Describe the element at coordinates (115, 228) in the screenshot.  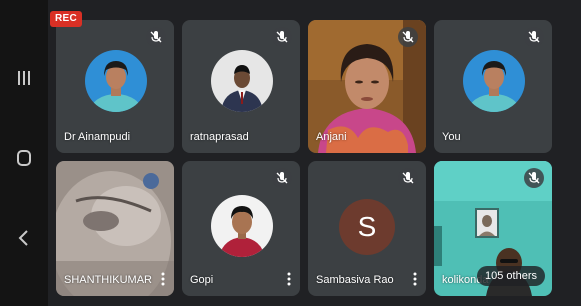
I see `participant-tile-shanthikumar: SHANTHIKUMAR` at that location.